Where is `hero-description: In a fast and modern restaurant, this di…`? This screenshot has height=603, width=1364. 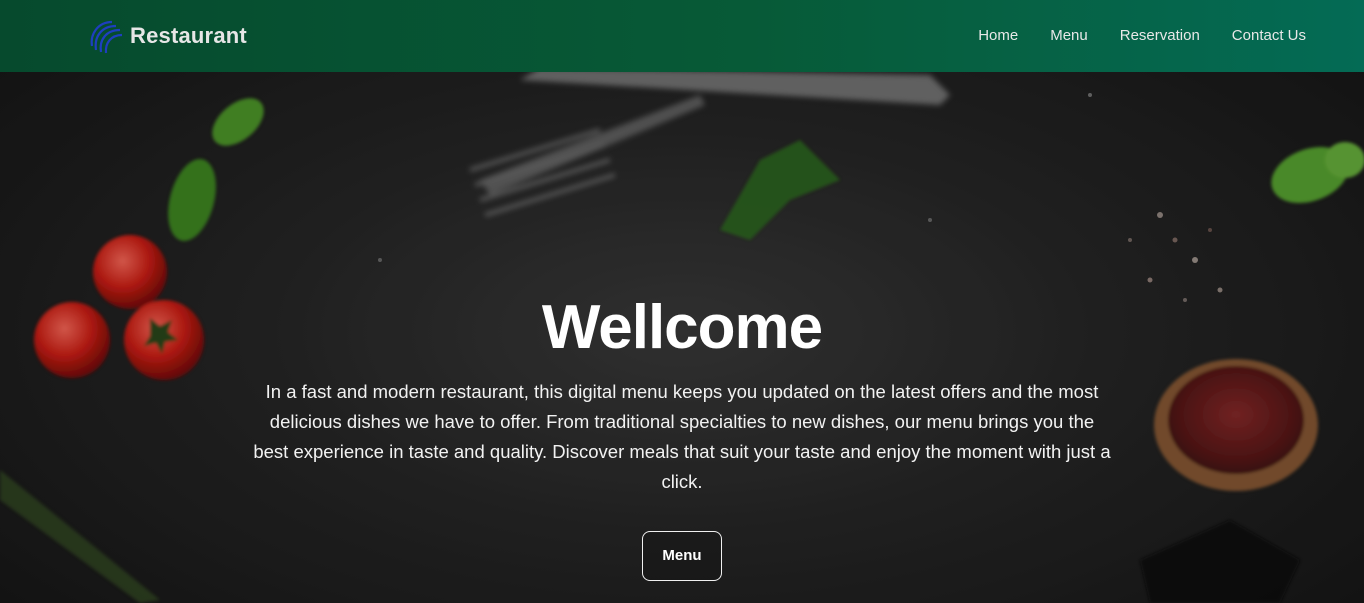
hero-description: In a fast and modern restaurant, this di… is located at coordinates (682, 436).